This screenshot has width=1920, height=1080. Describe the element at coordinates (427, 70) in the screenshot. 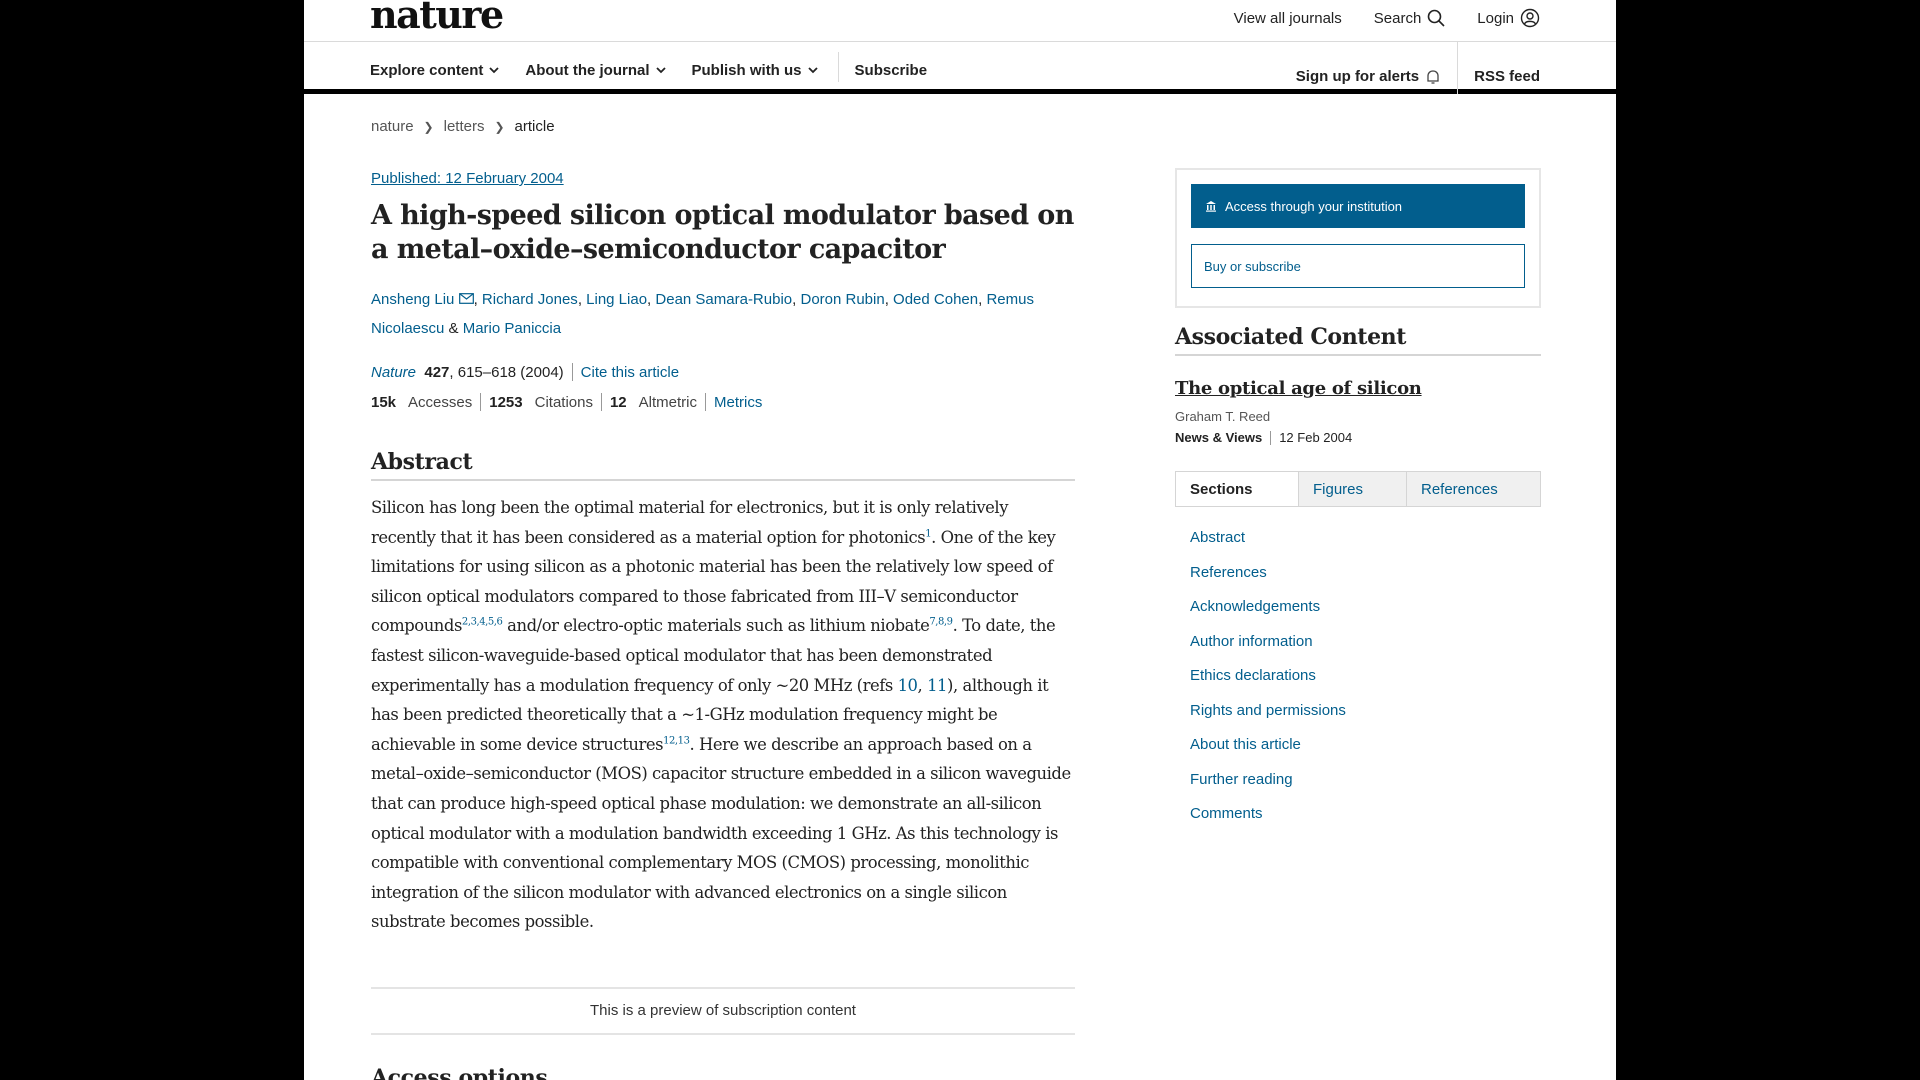

I see `nav-explore-label: Explore content` at that location.